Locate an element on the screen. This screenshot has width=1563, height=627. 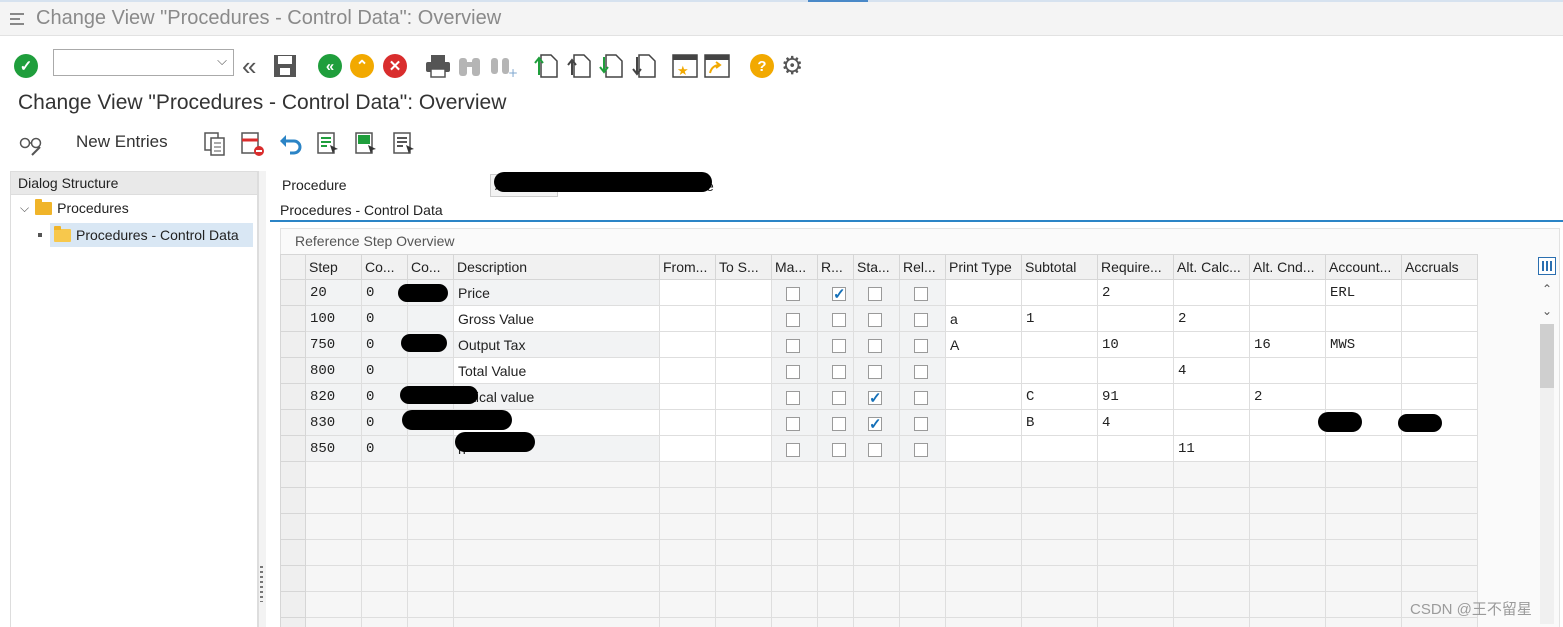
subtotal-cell: C is located at coordinates (1059, 396).